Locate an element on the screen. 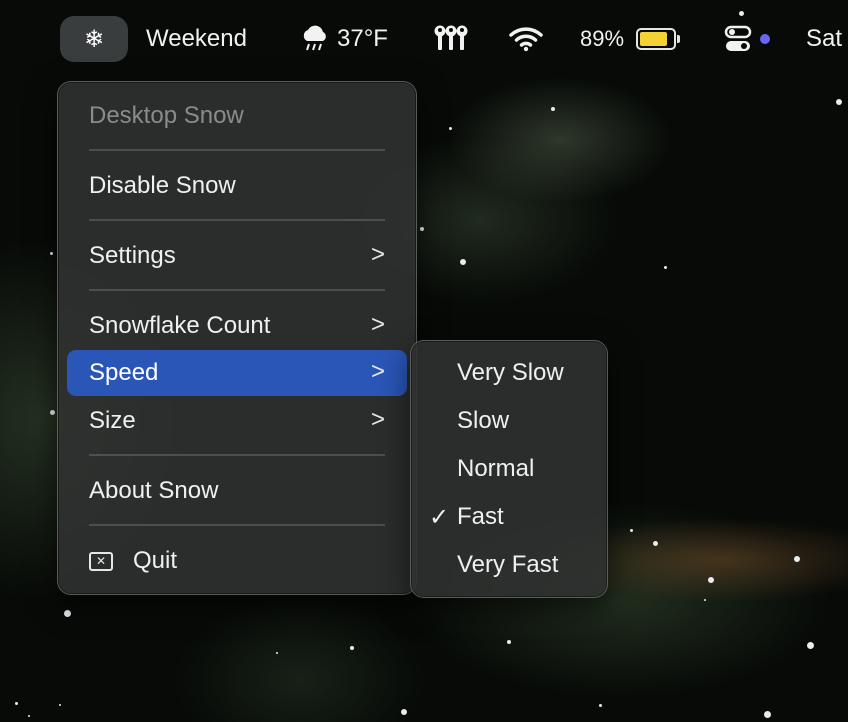 Image resolution: width=848 pixels, height=722 pixels. battery-percent: 89% is located at coordinates (602, 38).